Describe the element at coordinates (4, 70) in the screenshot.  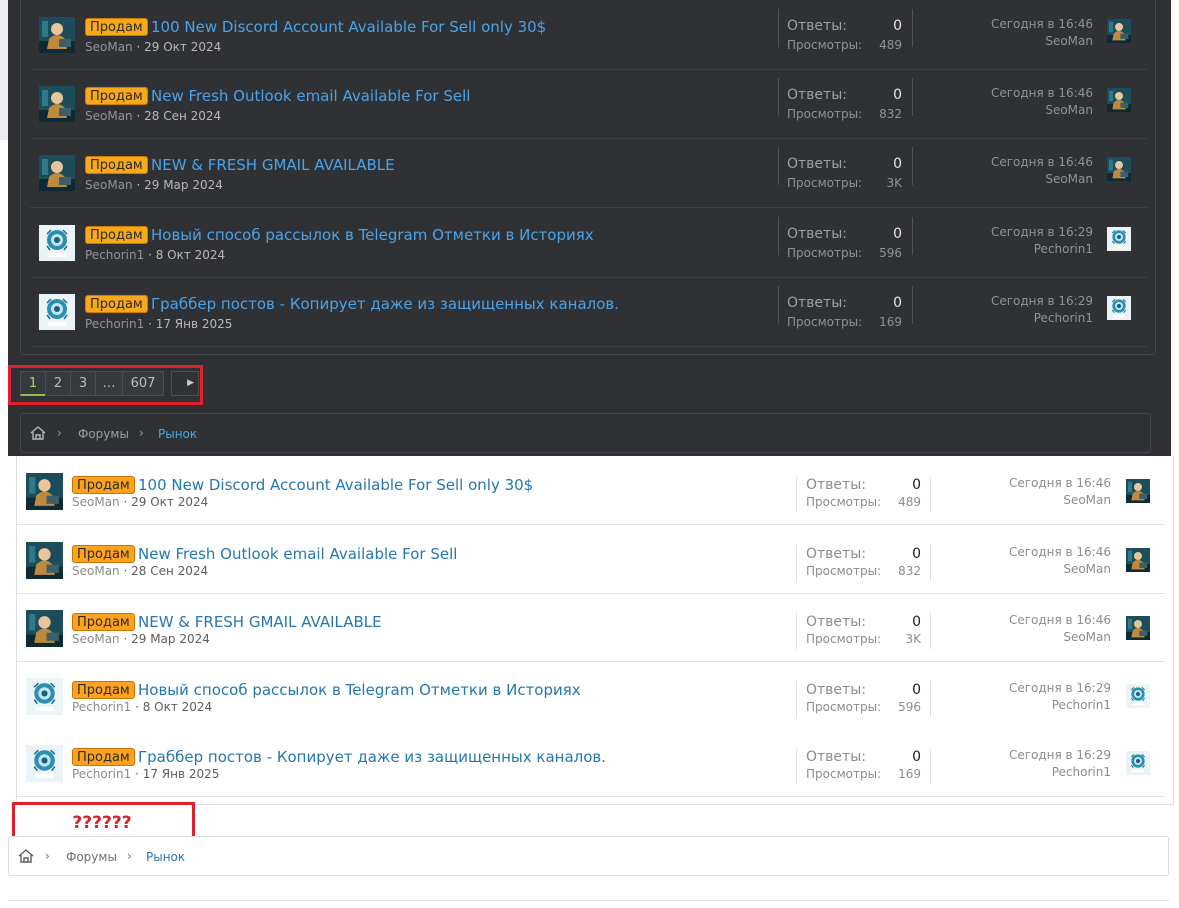
I see `page-edge` at that location.